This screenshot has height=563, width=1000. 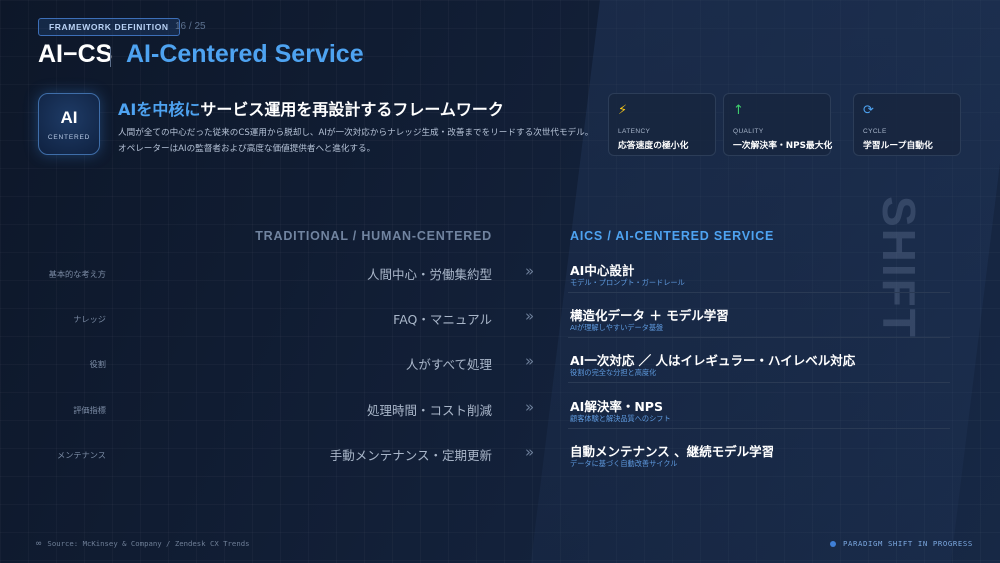 What do you see at coordinates (616, 406) in the screenshot?
I see `row-ai-main: AI解決率・NPS` at bounding box center [616, 406].